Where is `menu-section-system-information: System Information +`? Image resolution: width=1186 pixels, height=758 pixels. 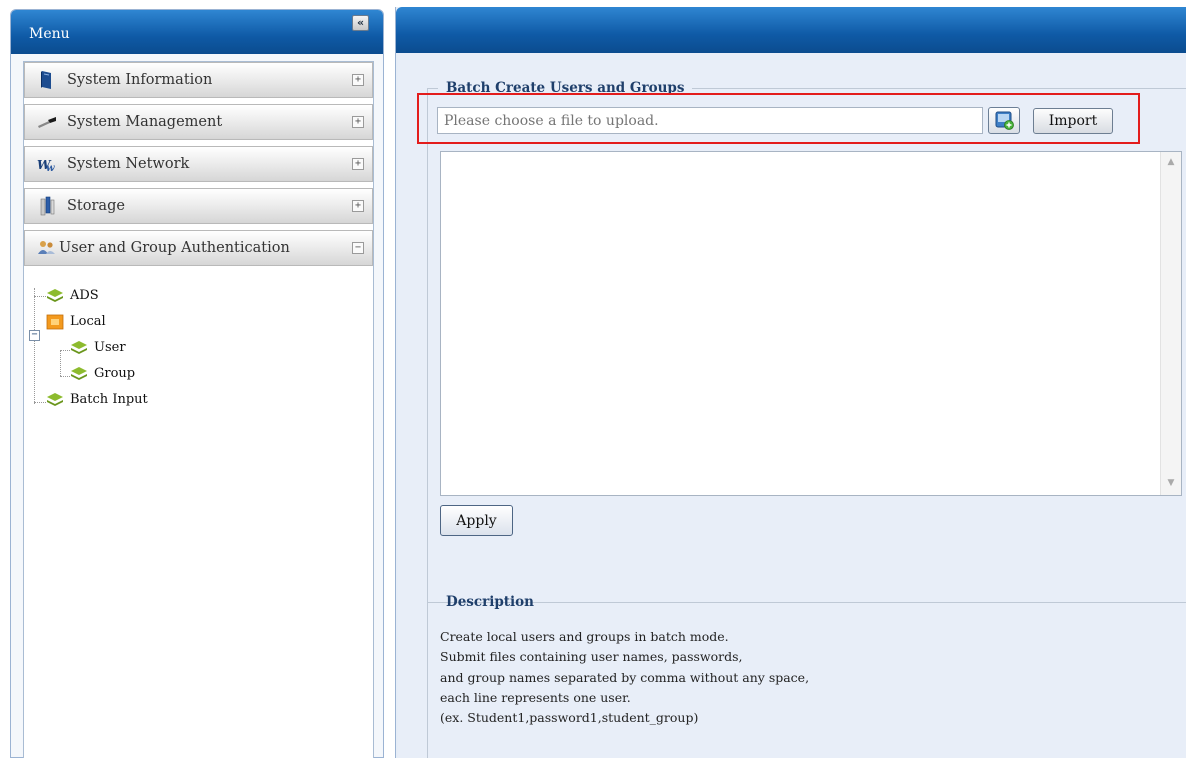 menu-section-system-information: System Information + is located at coordinates (198, 80).